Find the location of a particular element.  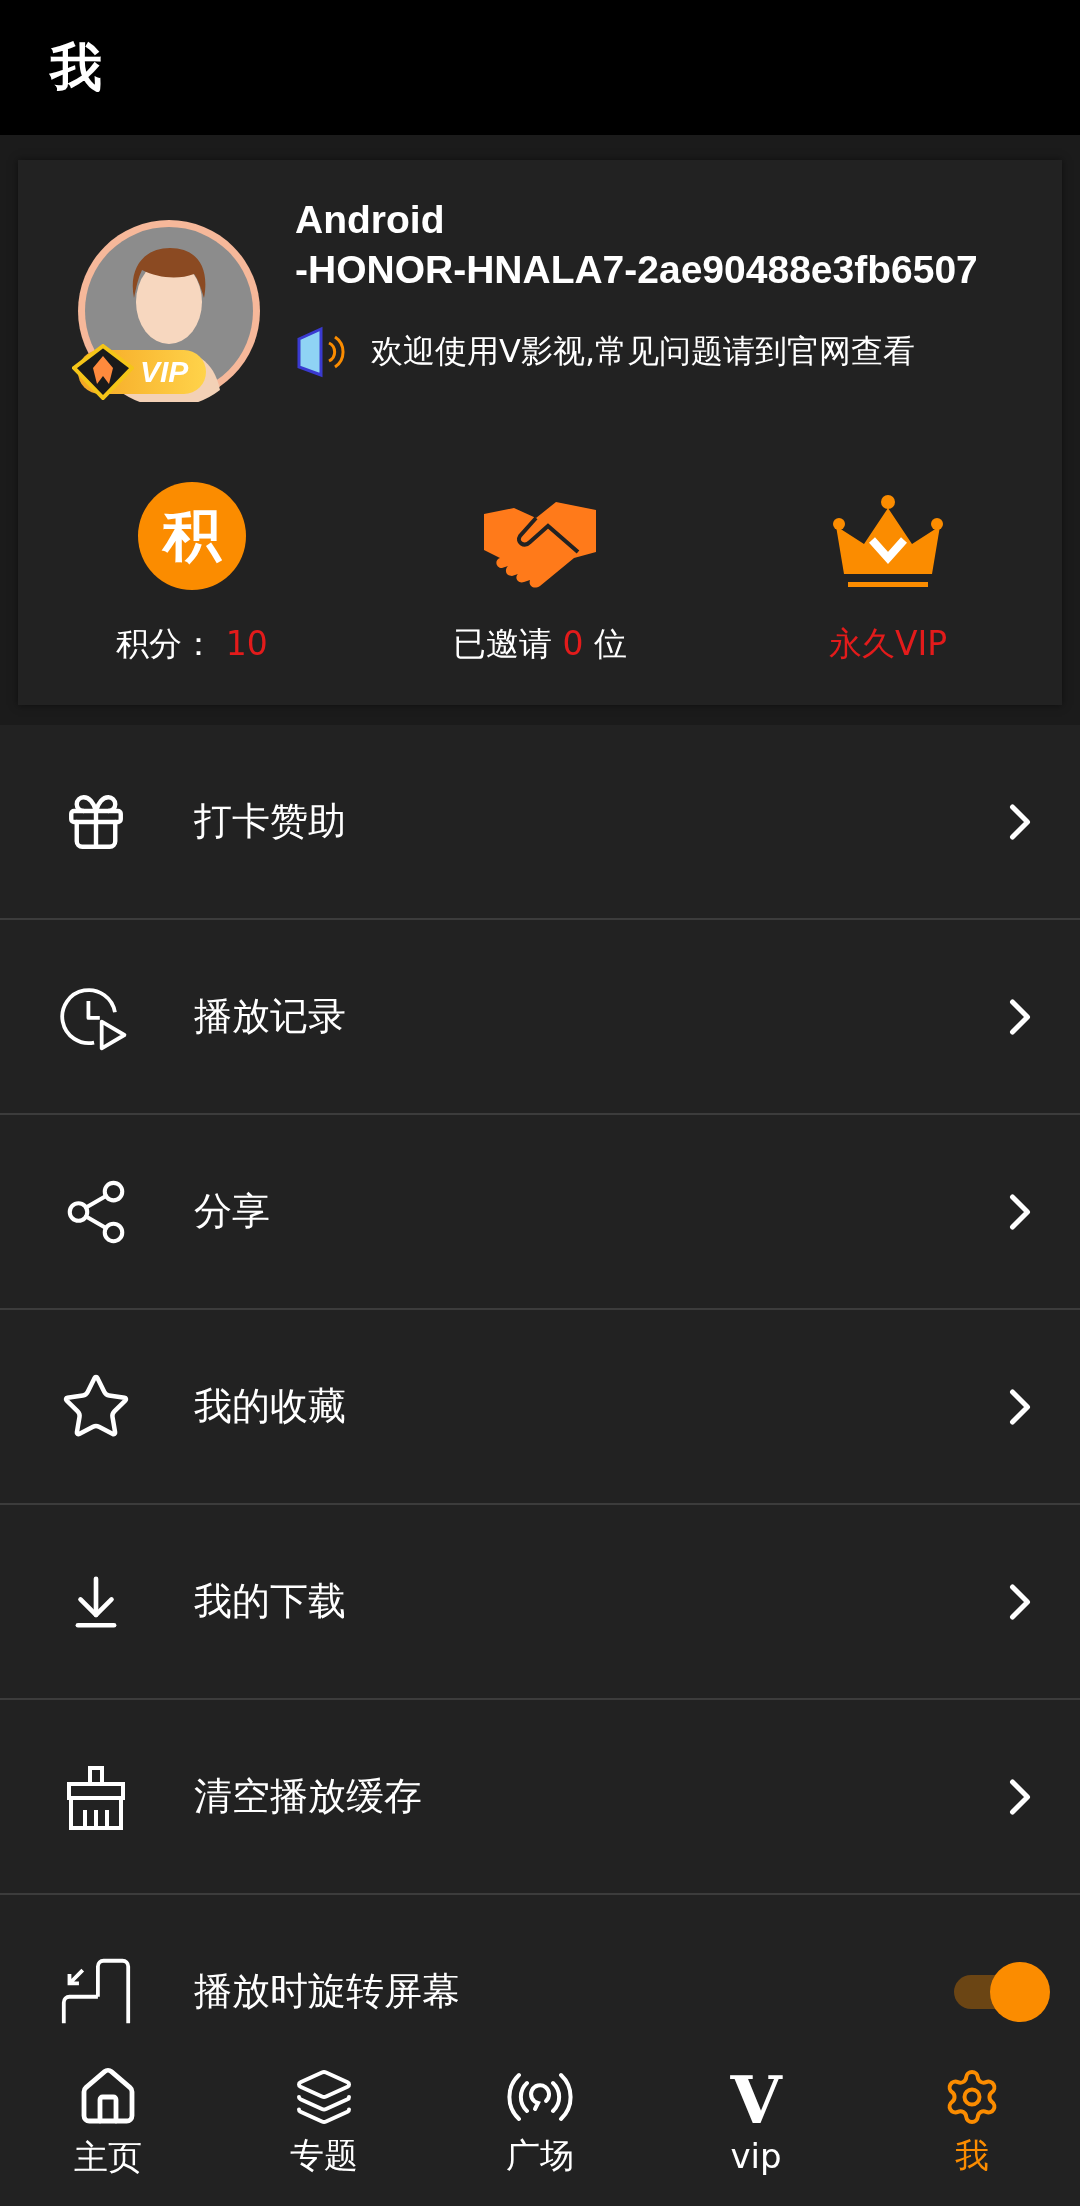

menu-label: 我的下载 is located at coordinates (270, 1601).